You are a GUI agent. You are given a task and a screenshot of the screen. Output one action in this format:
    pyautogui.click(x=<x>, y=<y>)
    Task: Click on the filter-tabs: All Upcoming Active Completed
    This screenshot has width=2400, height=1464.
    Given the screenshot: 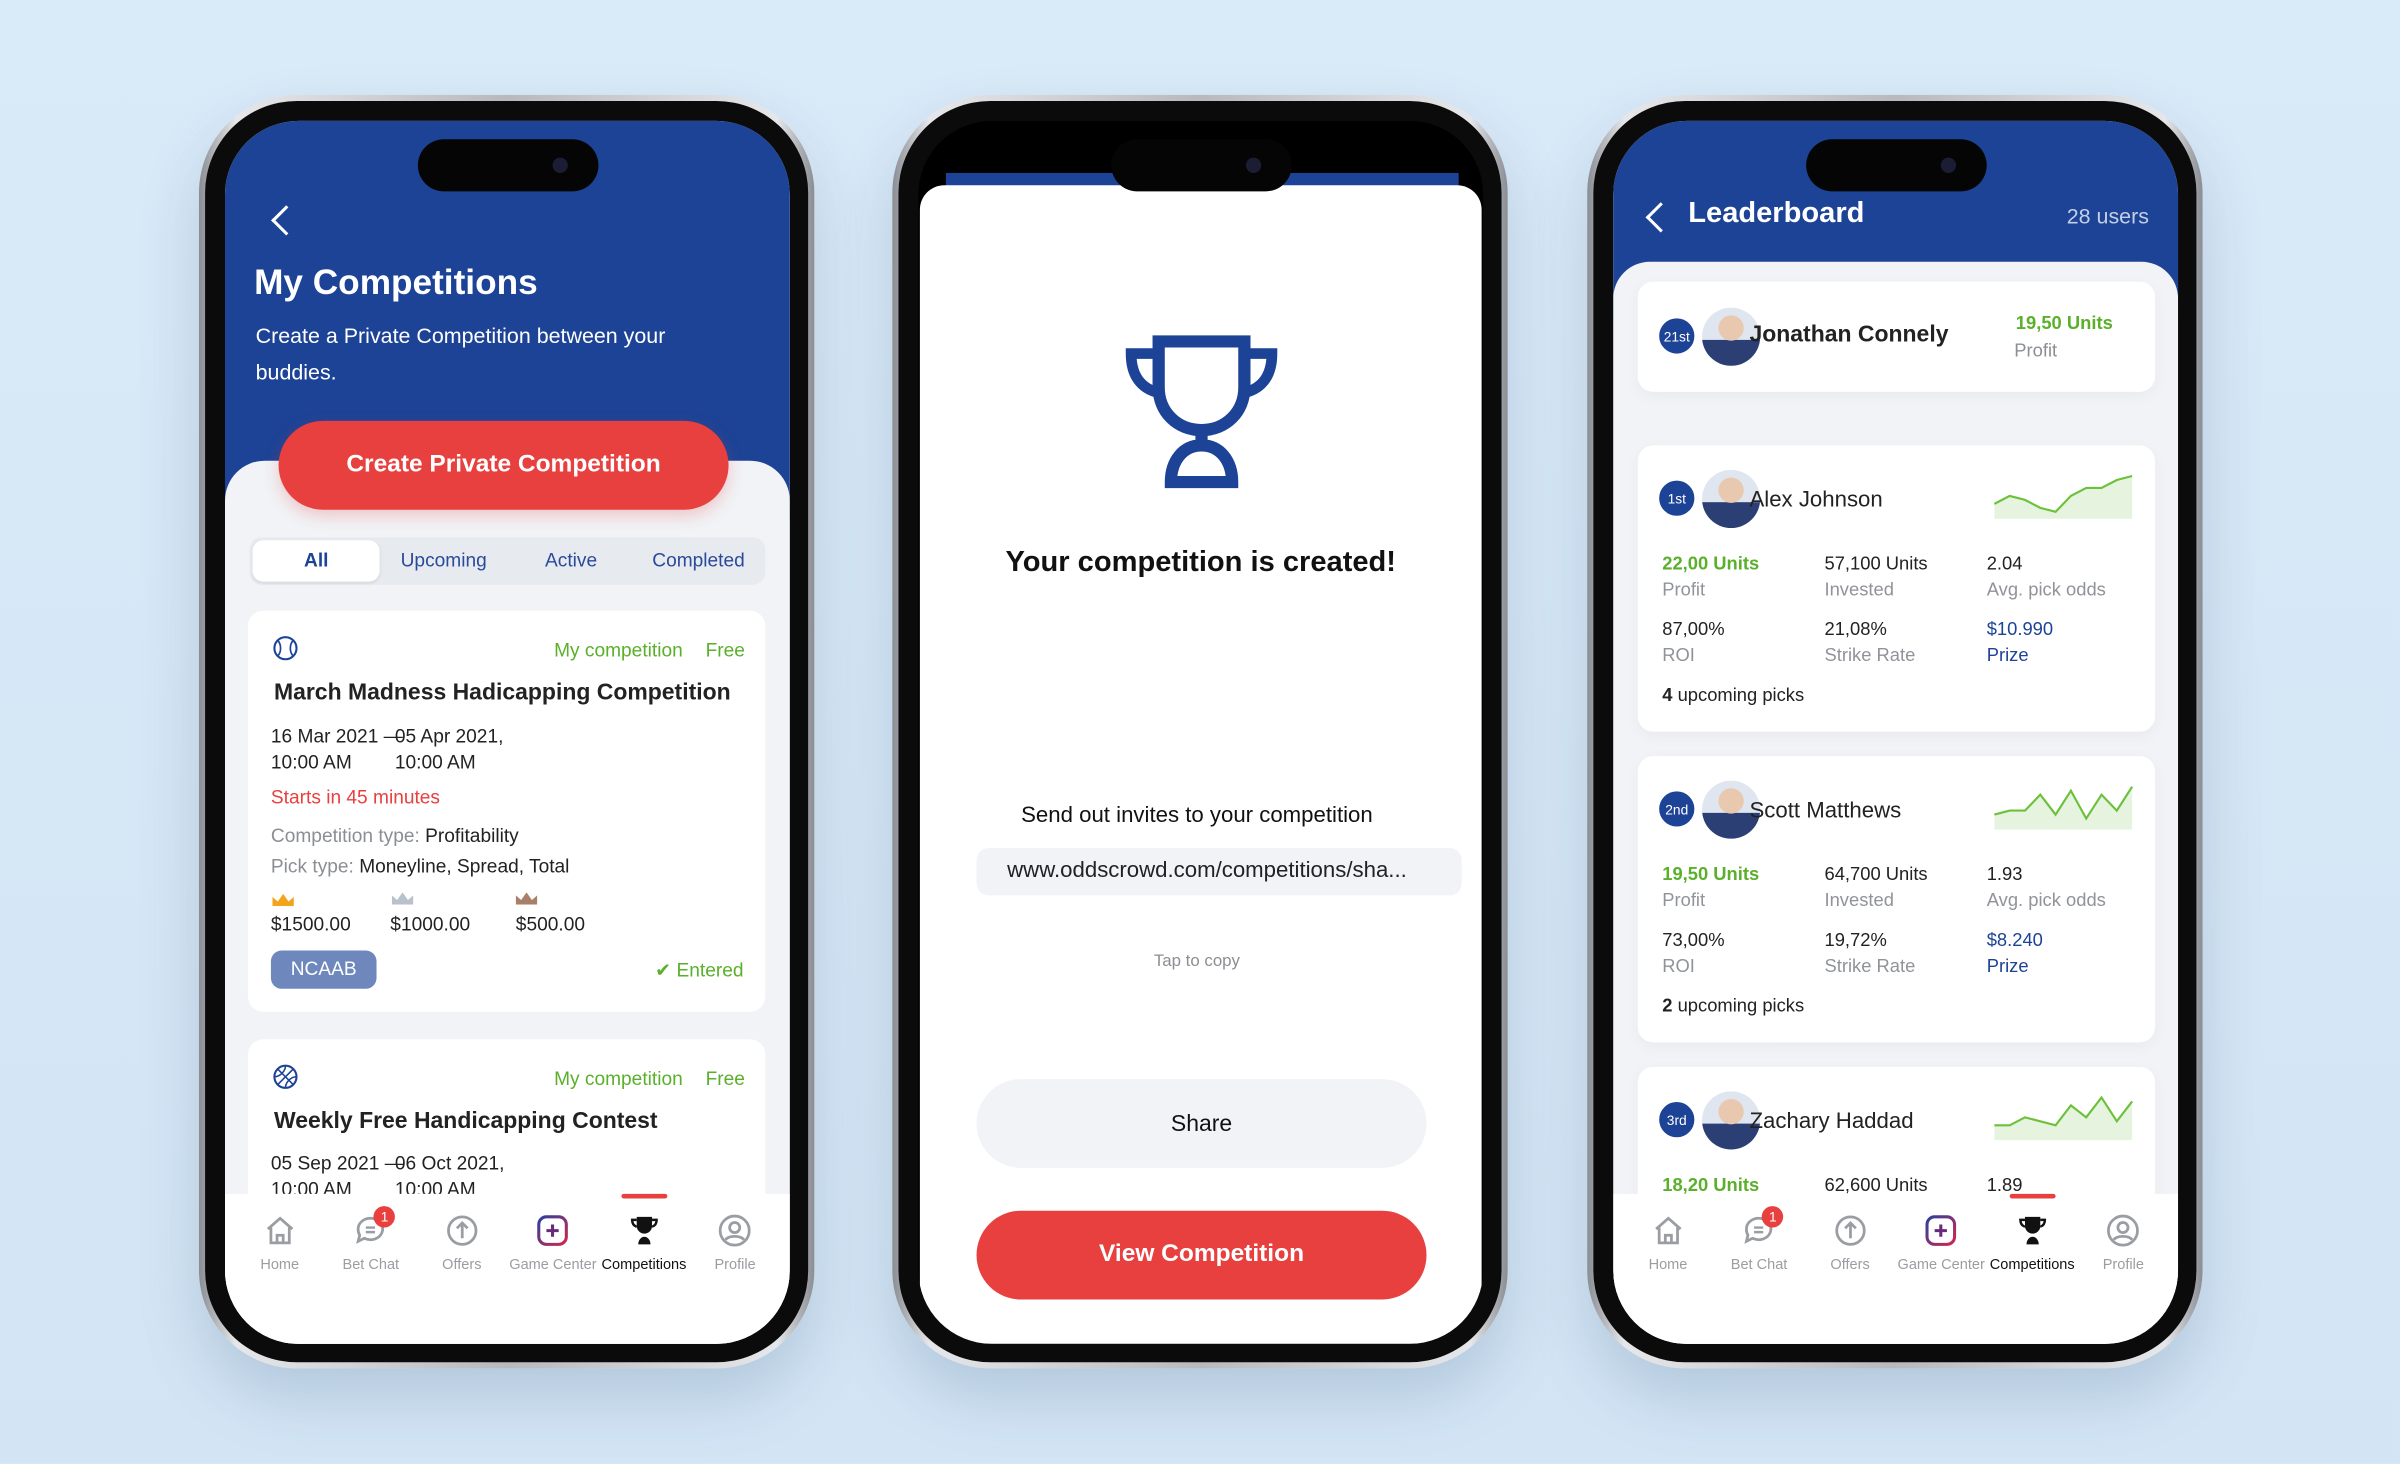 What is the action you would take?
    pyautogui.click(x=507, y=561)
    